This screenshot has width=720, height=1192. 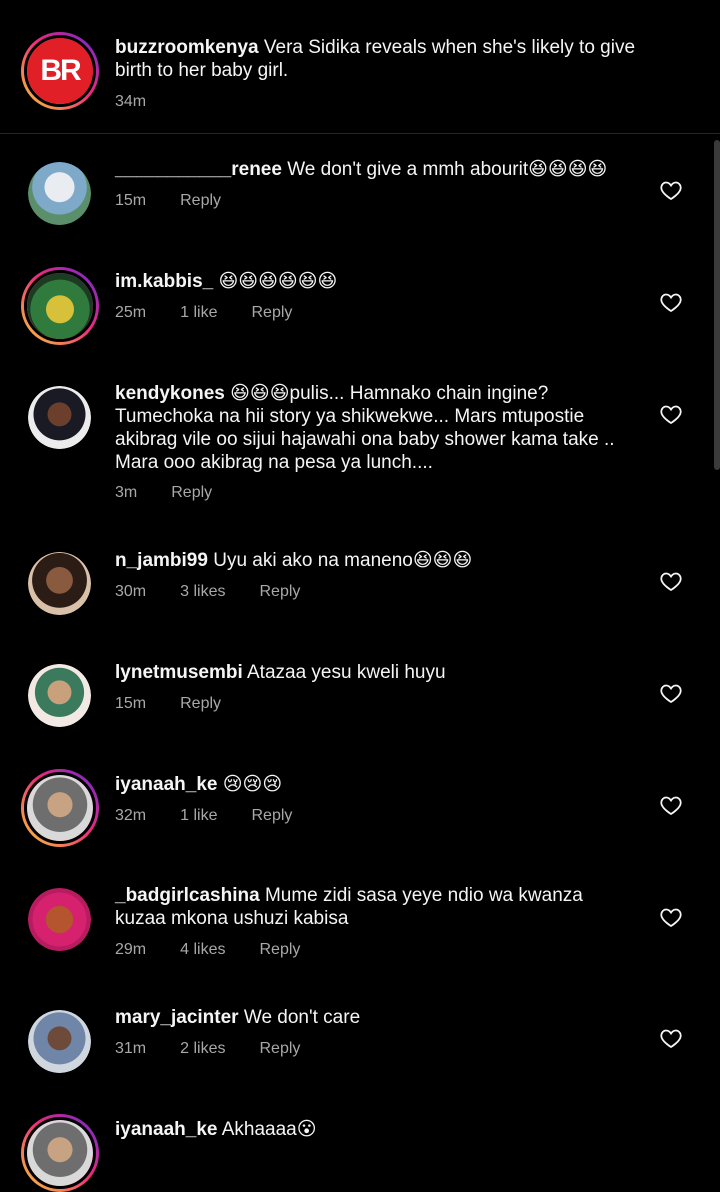 What do you see at coordinates (164, 281) in the screenshot?
I see `comment-username: im.kabbis_` at bounding box center [164, 281].